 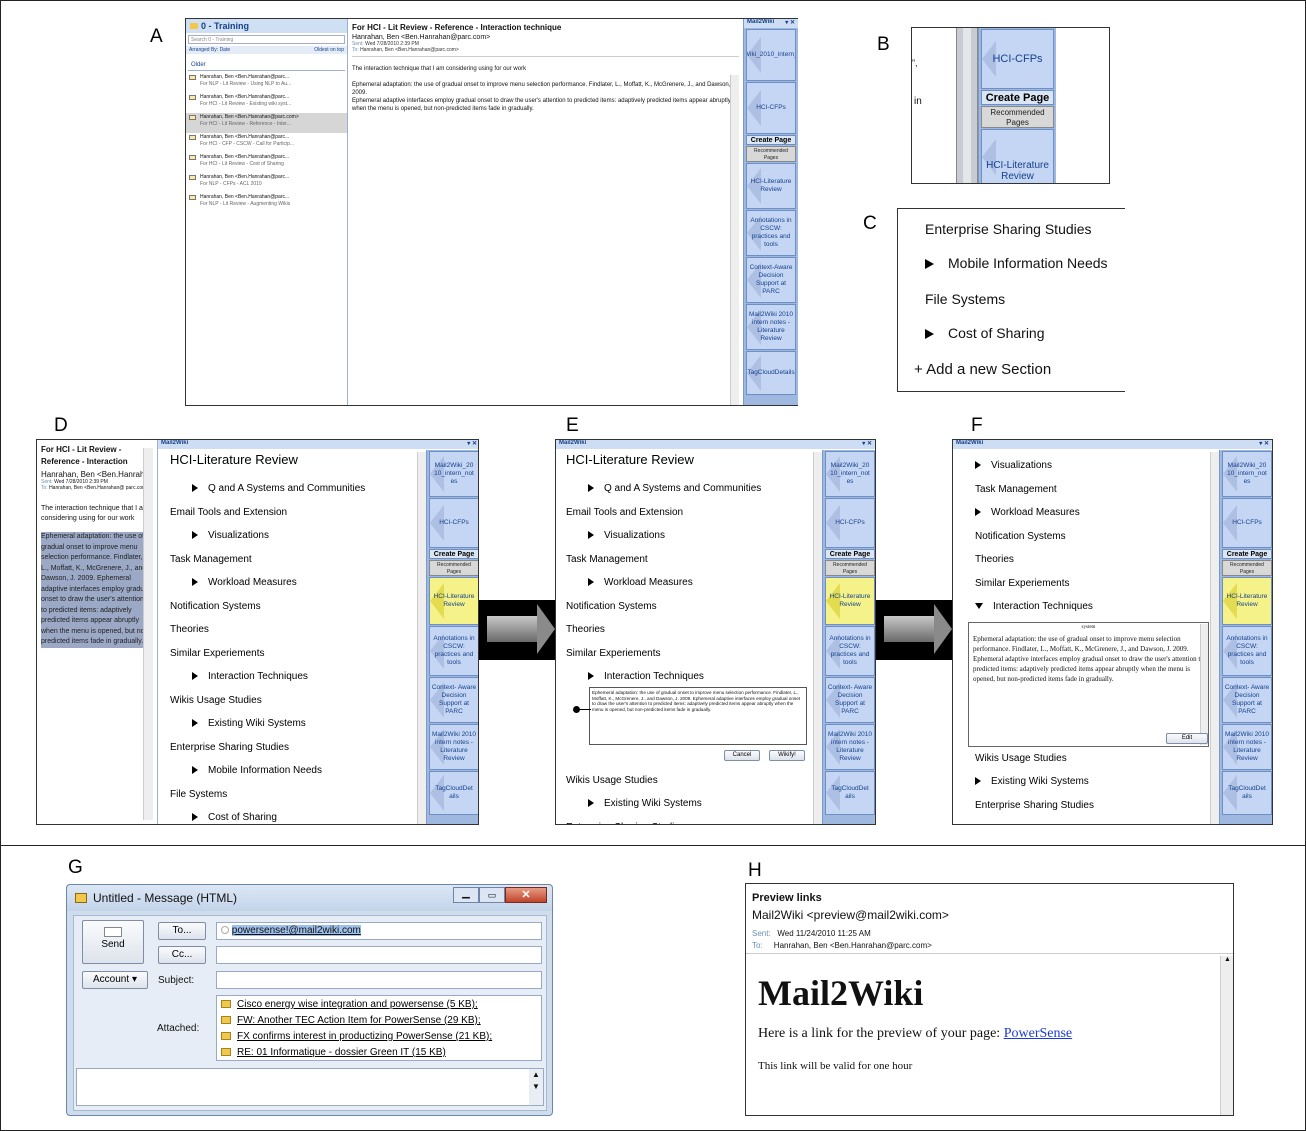 What do you see at coordinates (982, 369) in the screenshot?
I see `add-section-link: + Add a new Section` at bounding box center [982, 369].